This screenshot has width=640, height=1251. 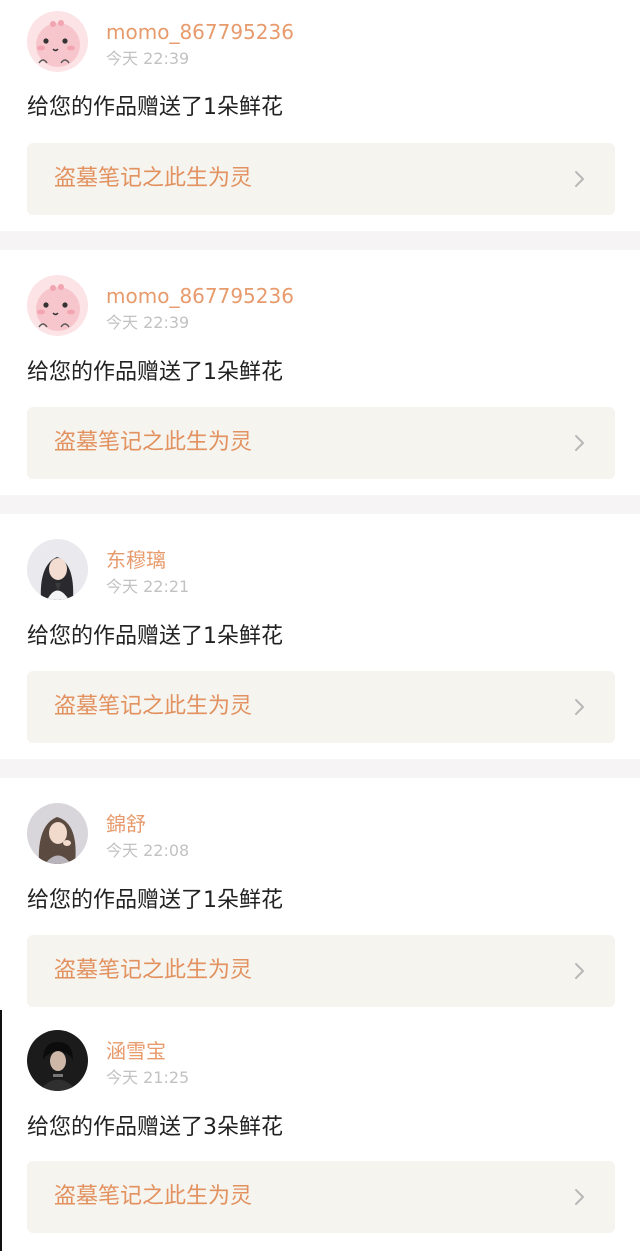 I want to click on screen-edge, so click(x=1, y=1130).